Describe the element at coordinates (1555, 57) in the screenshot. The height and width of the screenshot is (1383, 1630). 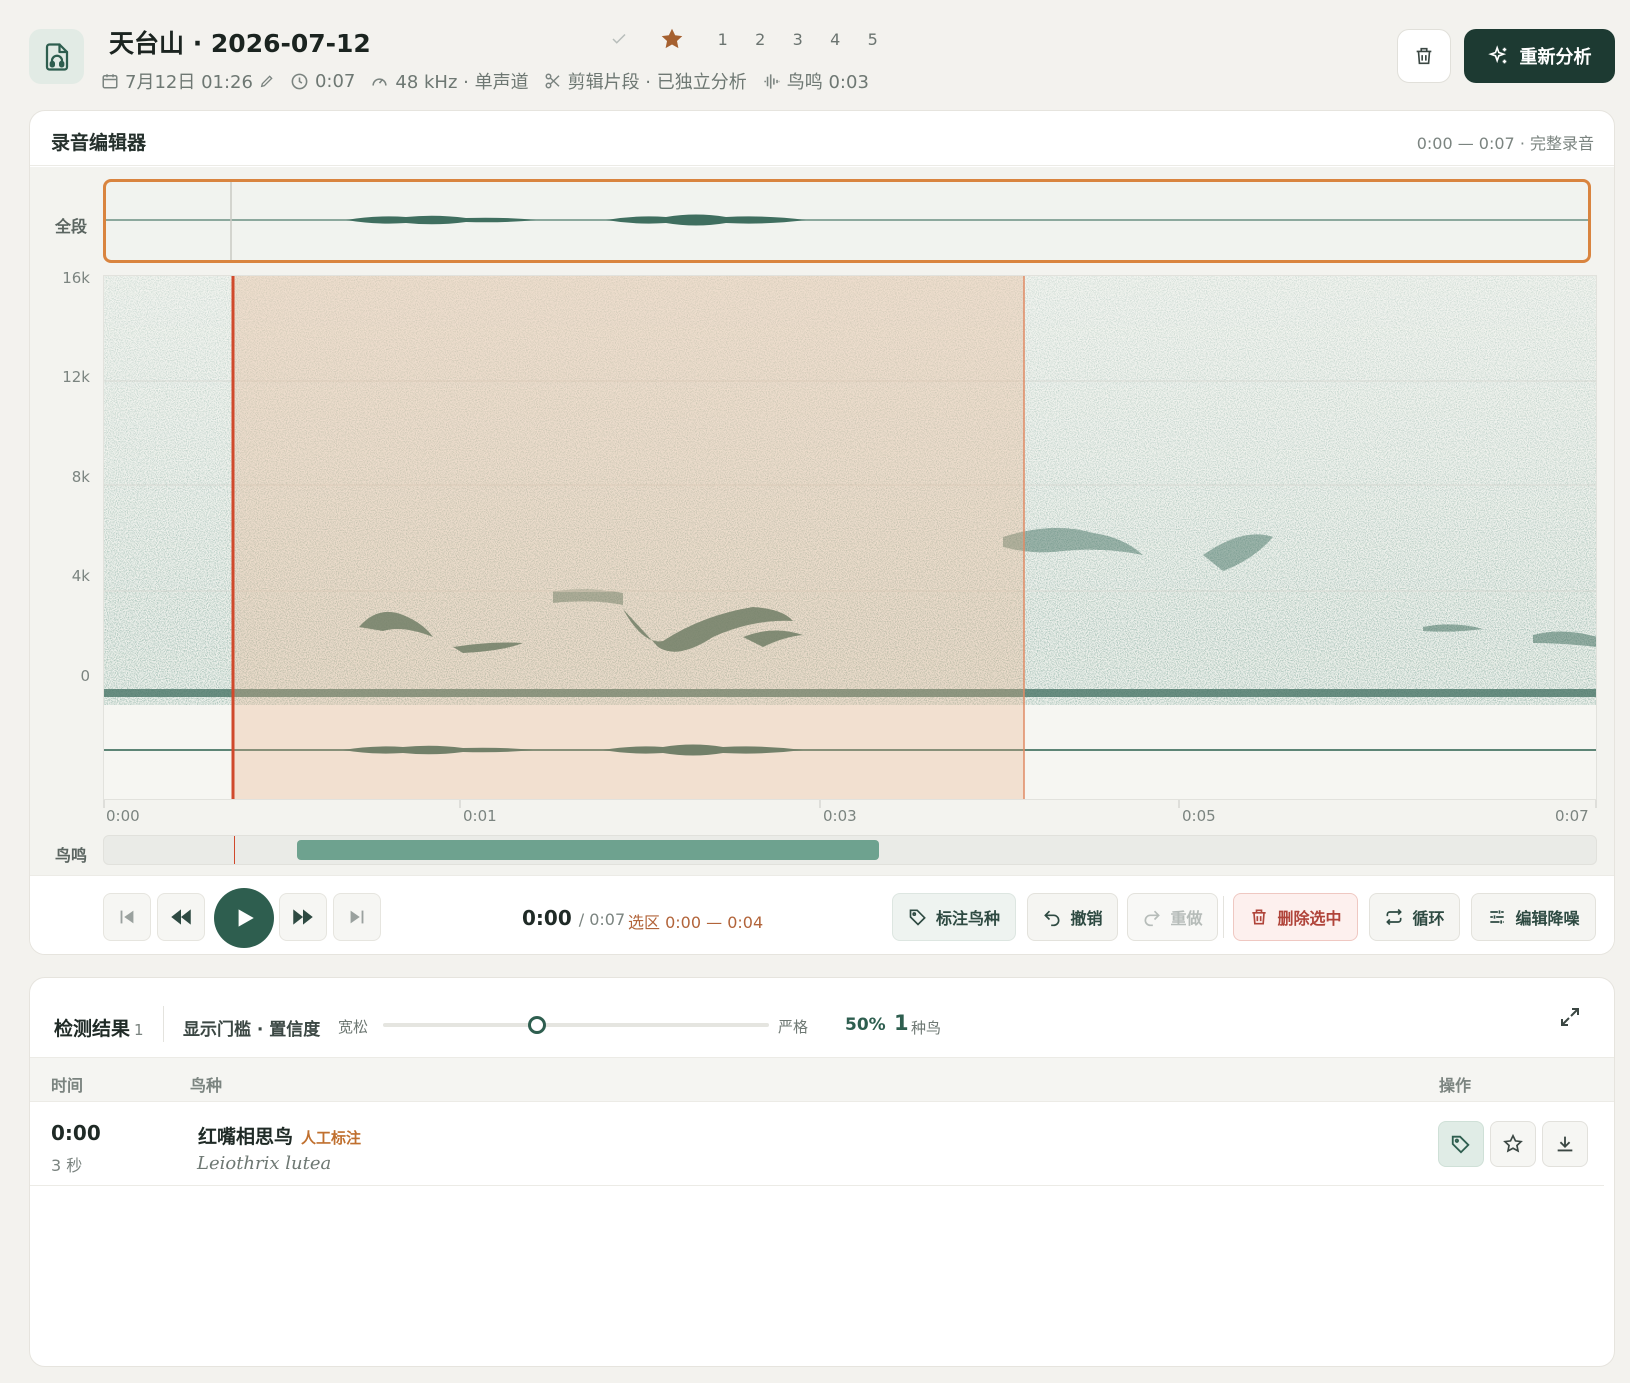
I see `reanalyze-label: 重新分析` at that location.